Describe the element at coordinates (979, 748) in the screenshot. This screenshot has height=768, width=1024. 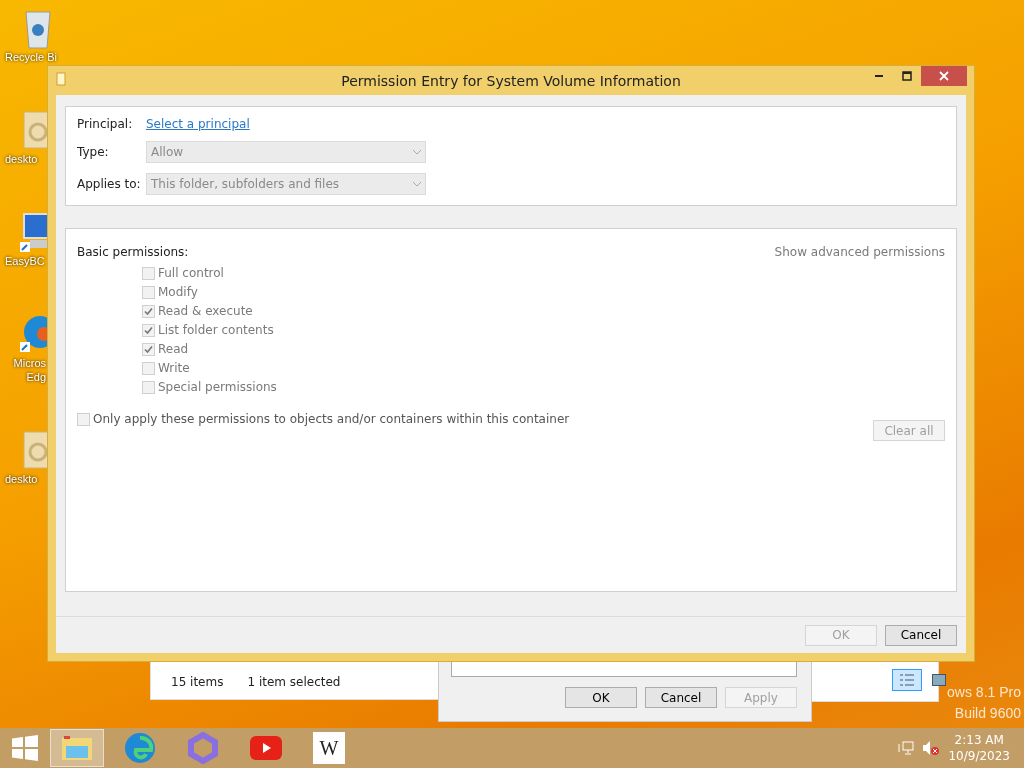
I see `clock: 2:13 AM 10/9/2023` at that location.